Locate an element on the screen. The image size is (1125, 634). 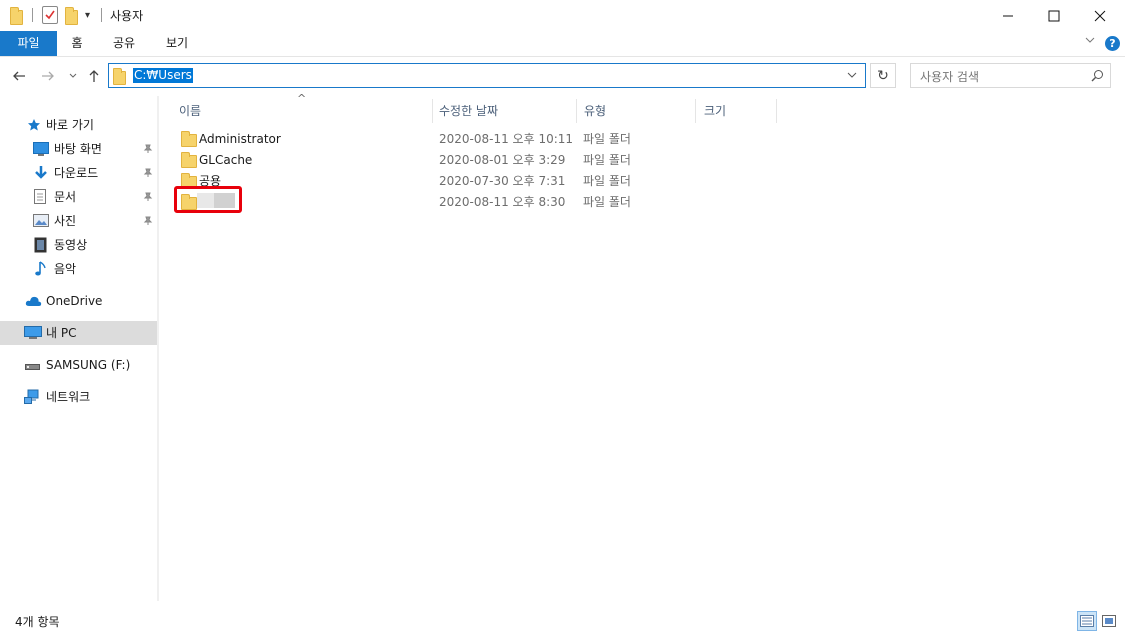
address-text: C:₩Users is located at coordinates (163, 75).